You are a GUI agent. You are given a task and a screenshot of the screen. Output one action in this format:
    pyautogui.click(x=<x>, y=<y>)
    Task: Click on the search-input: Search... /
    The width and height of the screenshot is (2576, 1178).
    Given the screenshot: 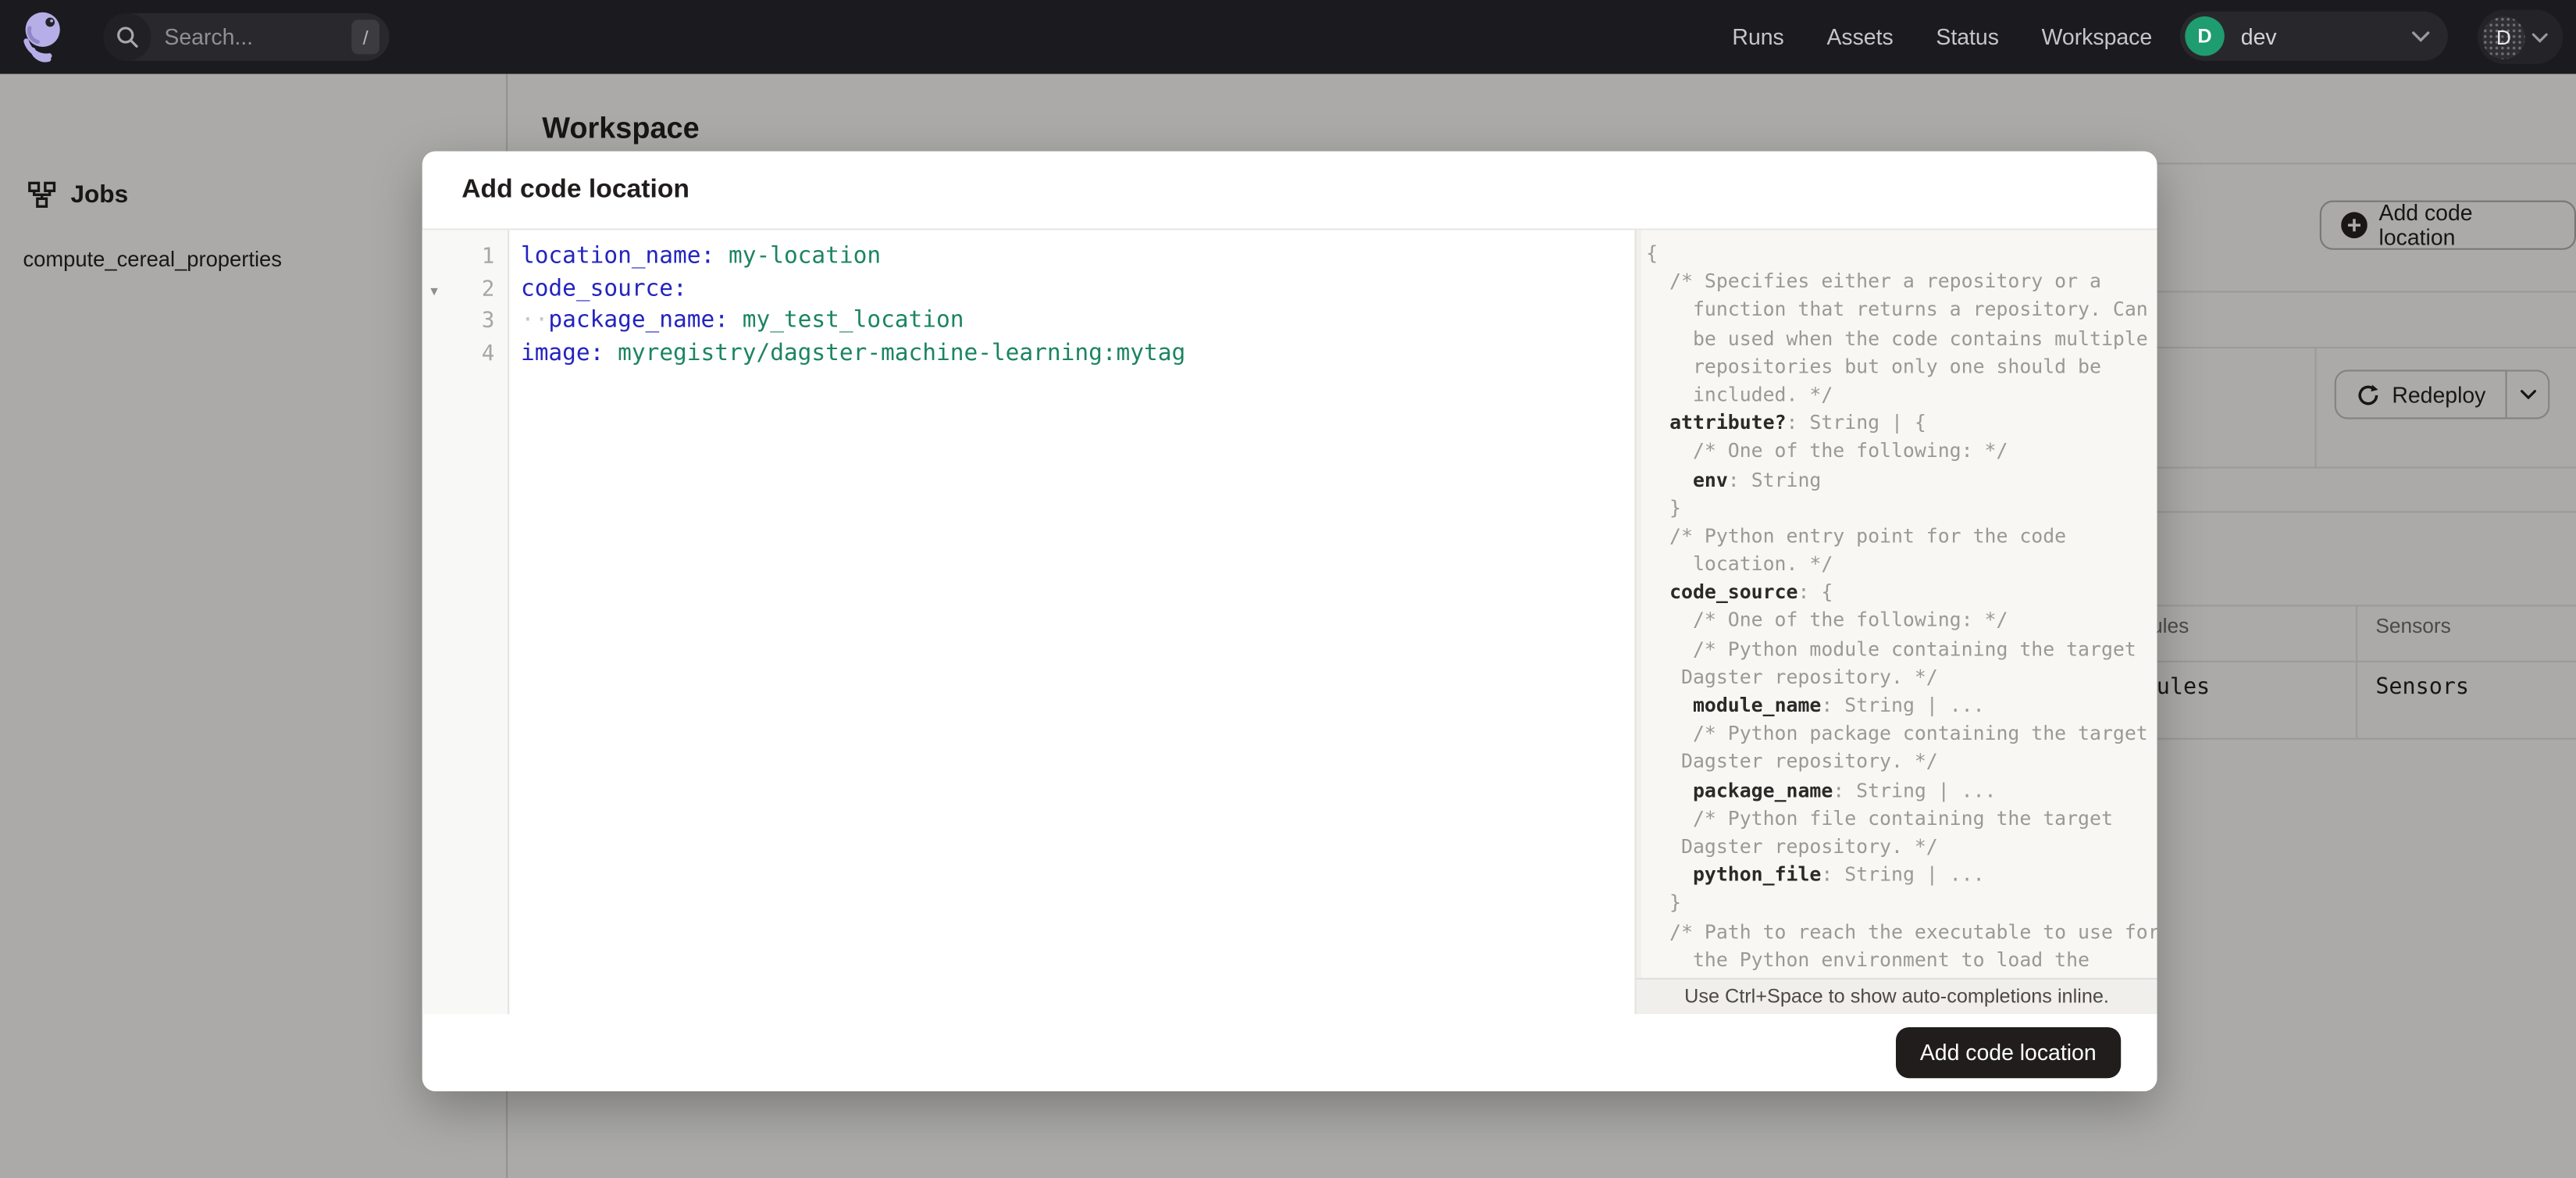 What is the action you would take?
    pyautogui.click(x=246, y=36)
    